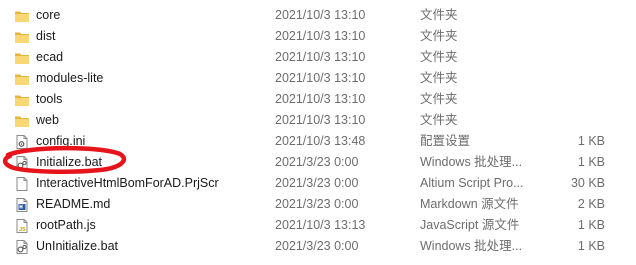 The width and height of the screenshot is (636, 265). I want to click on markdown-file-icon, so click(22, 205).